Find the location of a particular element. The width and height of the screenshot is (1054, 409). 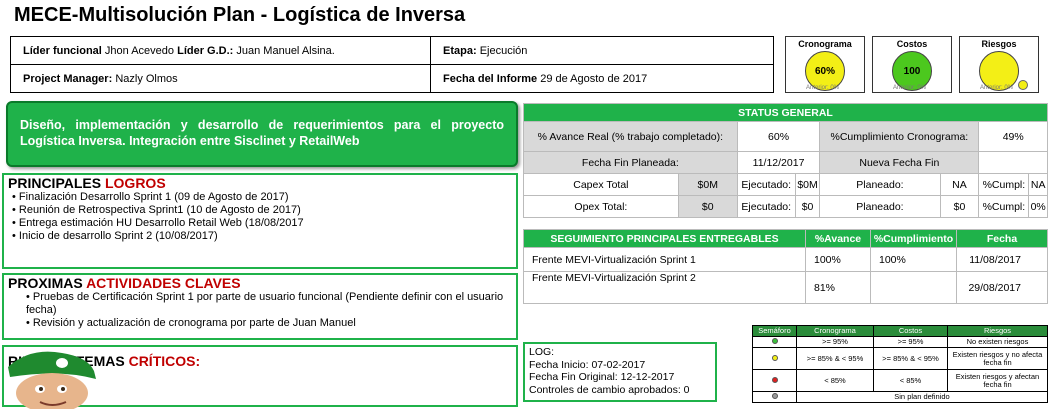

opex-planeado: $0 is located at coordinates (959, 206).